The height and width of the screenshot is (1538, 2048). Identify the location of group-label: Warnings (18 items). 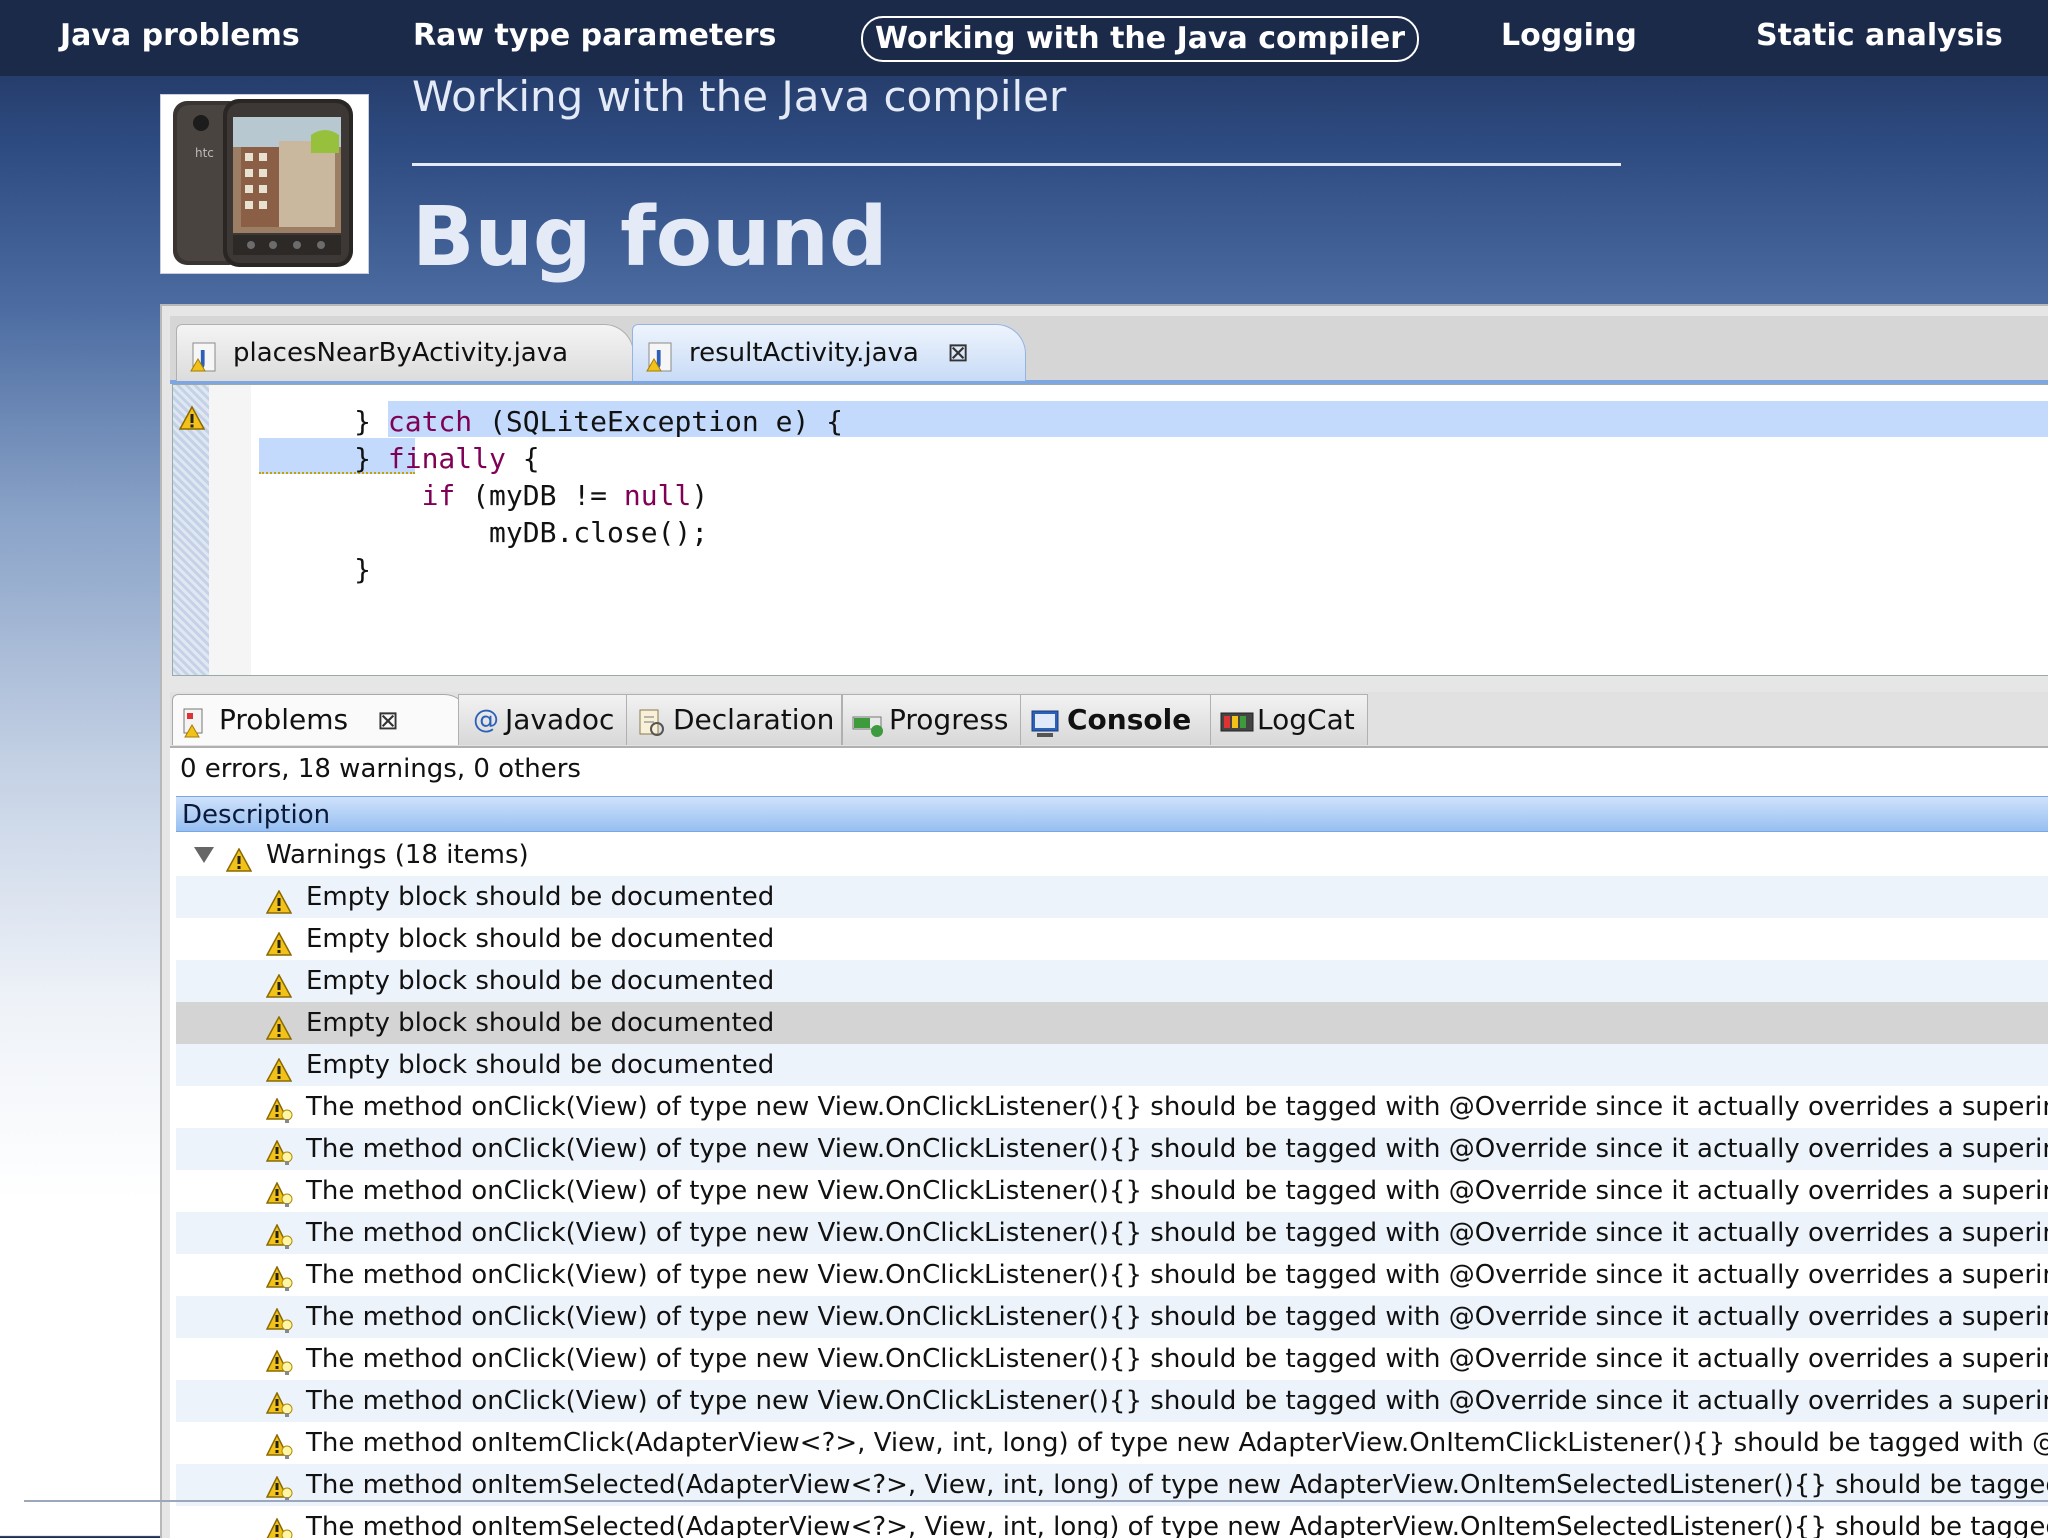
(397, 855).